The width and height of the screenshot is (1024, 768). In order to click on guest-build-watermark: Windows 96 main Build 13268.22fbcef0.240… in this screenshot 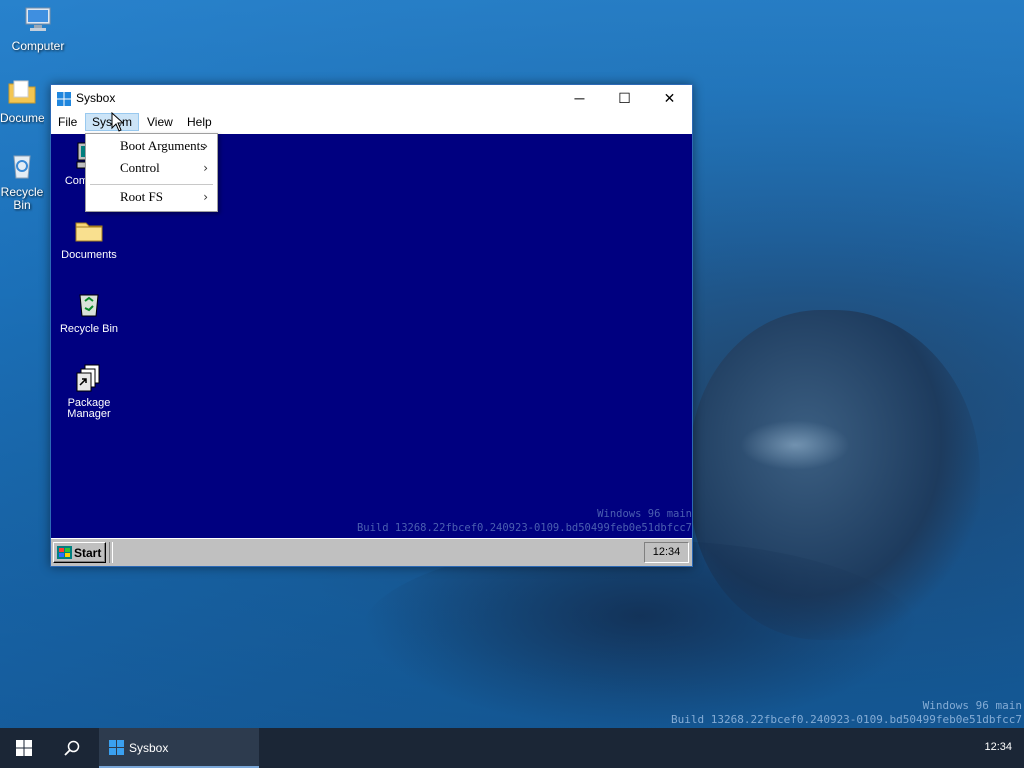, I will do `click(524, 521)`.